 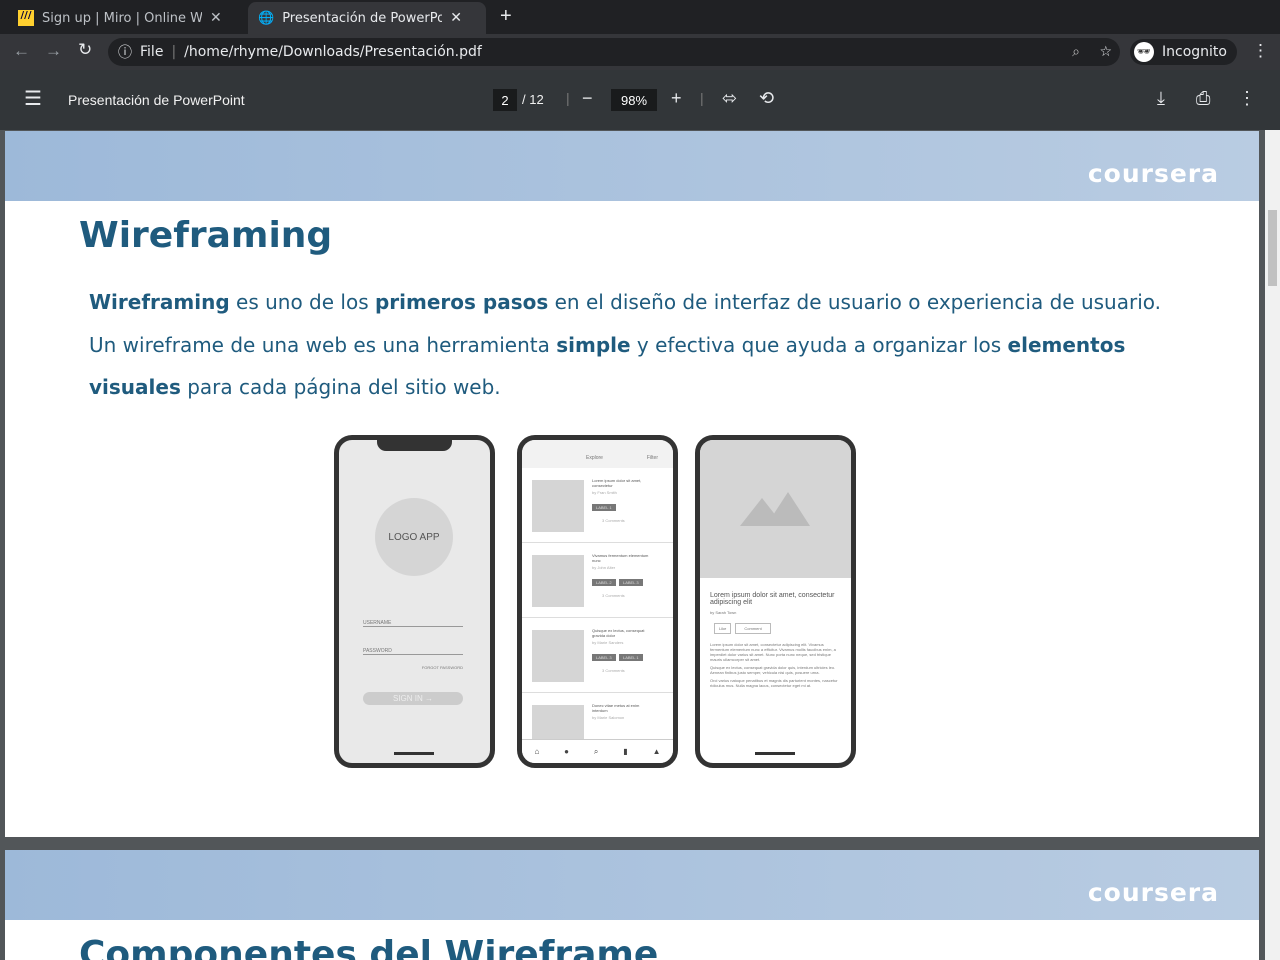 What do you see at coordinates (26, 18) in the screenshot?
I see `miro-icon: ///` at bounding box center [26, 18].